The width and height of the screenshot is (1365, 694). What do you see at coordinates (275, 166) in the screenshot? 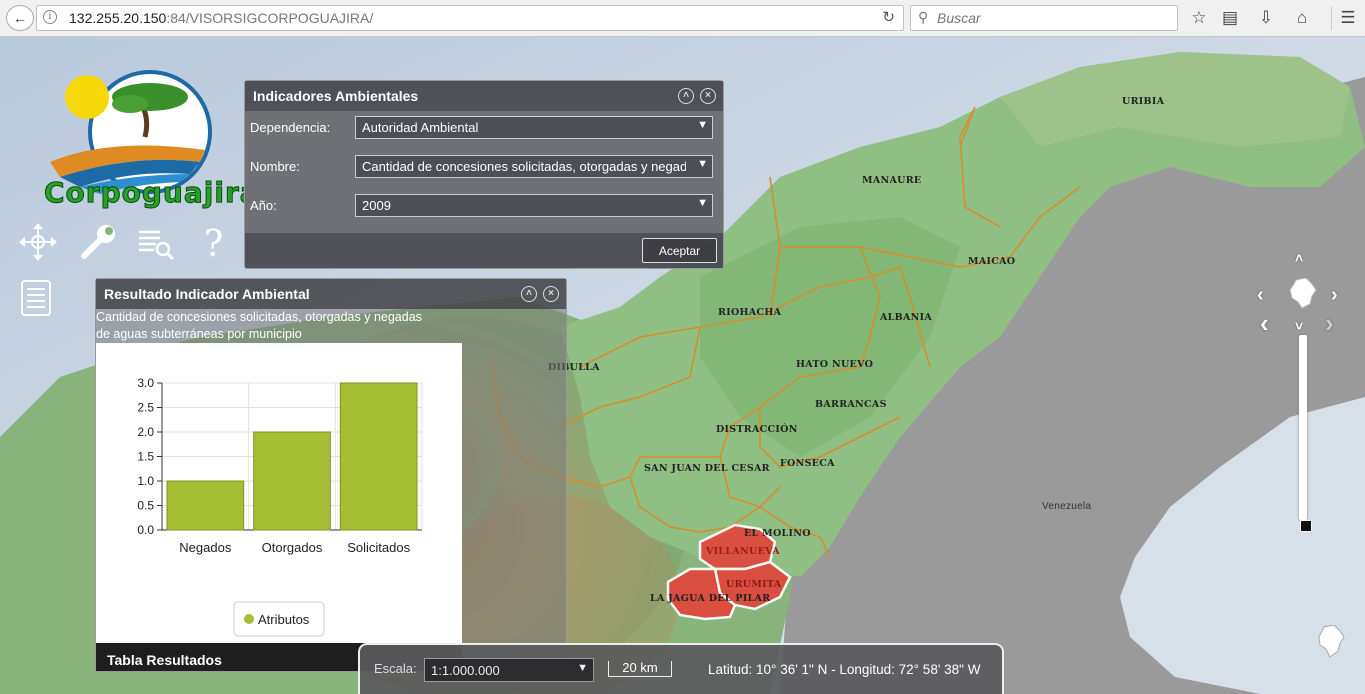
I see `nombre-label: Nombre:` at bounding box center [275, 166].